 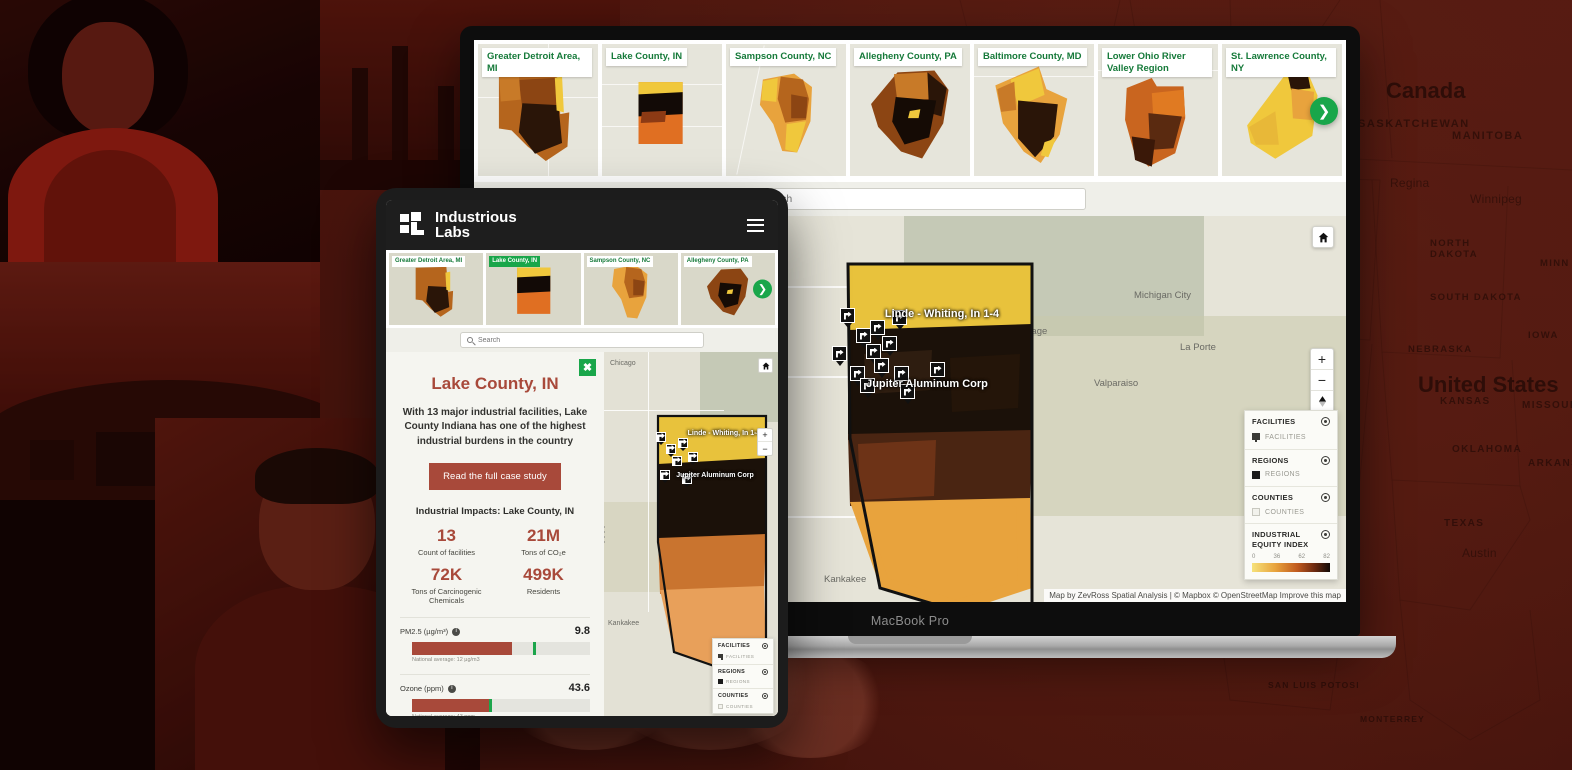 I want to click on stat-label: Tons of CO₂e, so click(x=543, y=553).